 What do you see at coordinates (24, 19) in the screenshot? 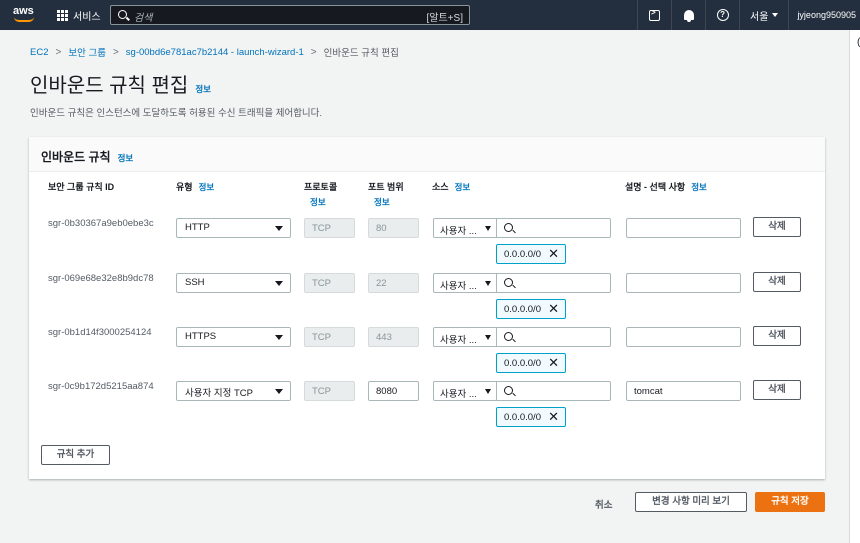
I see `aws-smile-icon` at bounding box center [24, 19].